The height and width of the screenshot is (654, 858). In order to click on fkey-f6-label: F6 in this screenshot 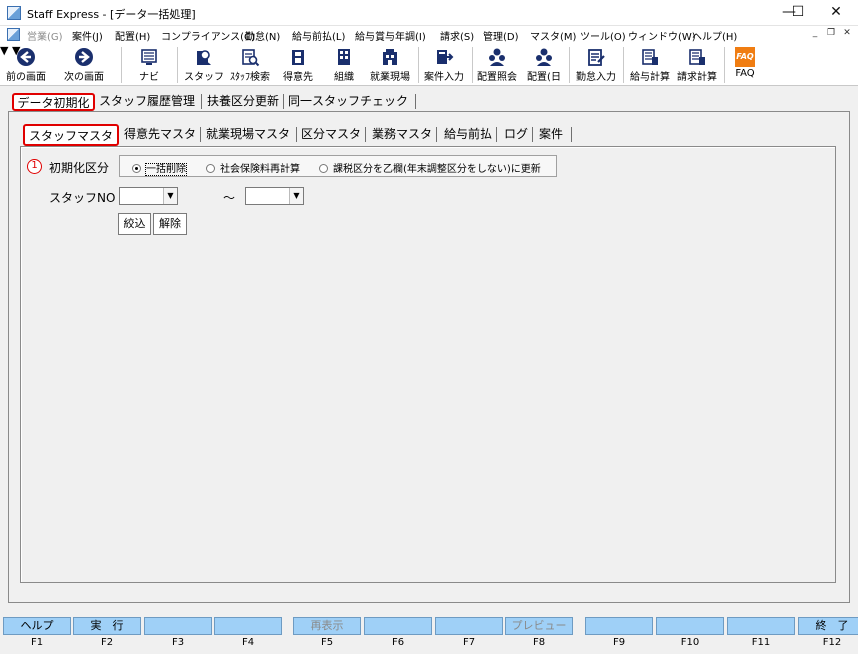, I will do `click(398, 642)`.